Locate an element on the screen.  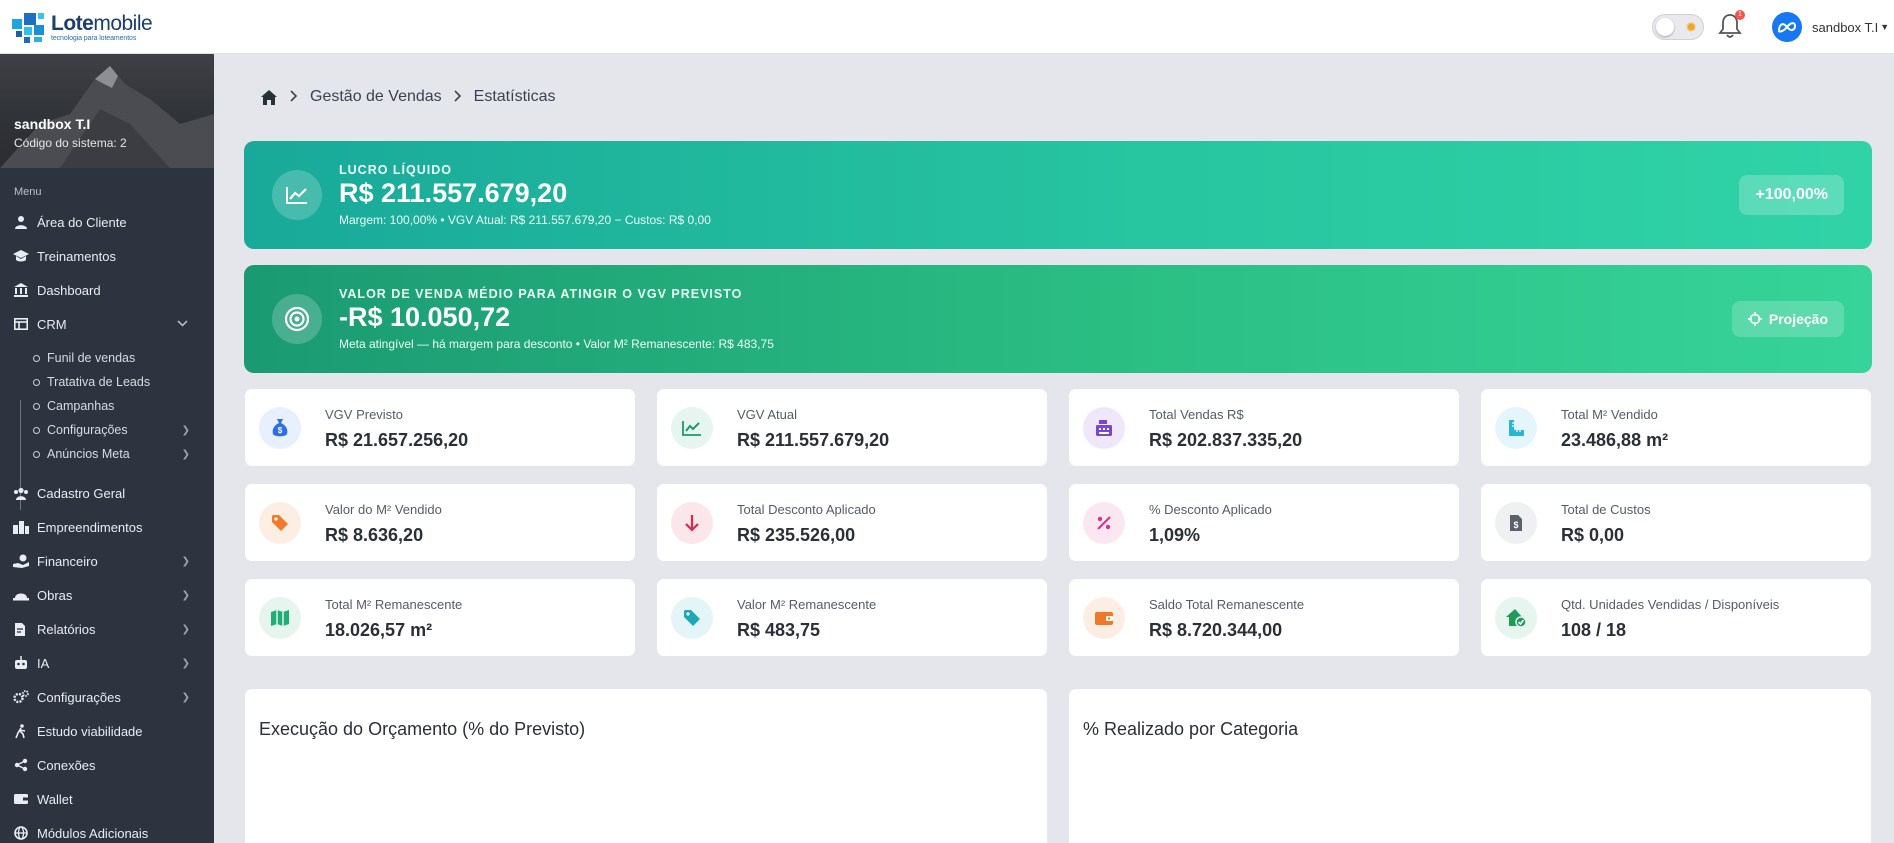
sidebar-item-label: Módulos Adicionais is located at coordinates (93, 833).